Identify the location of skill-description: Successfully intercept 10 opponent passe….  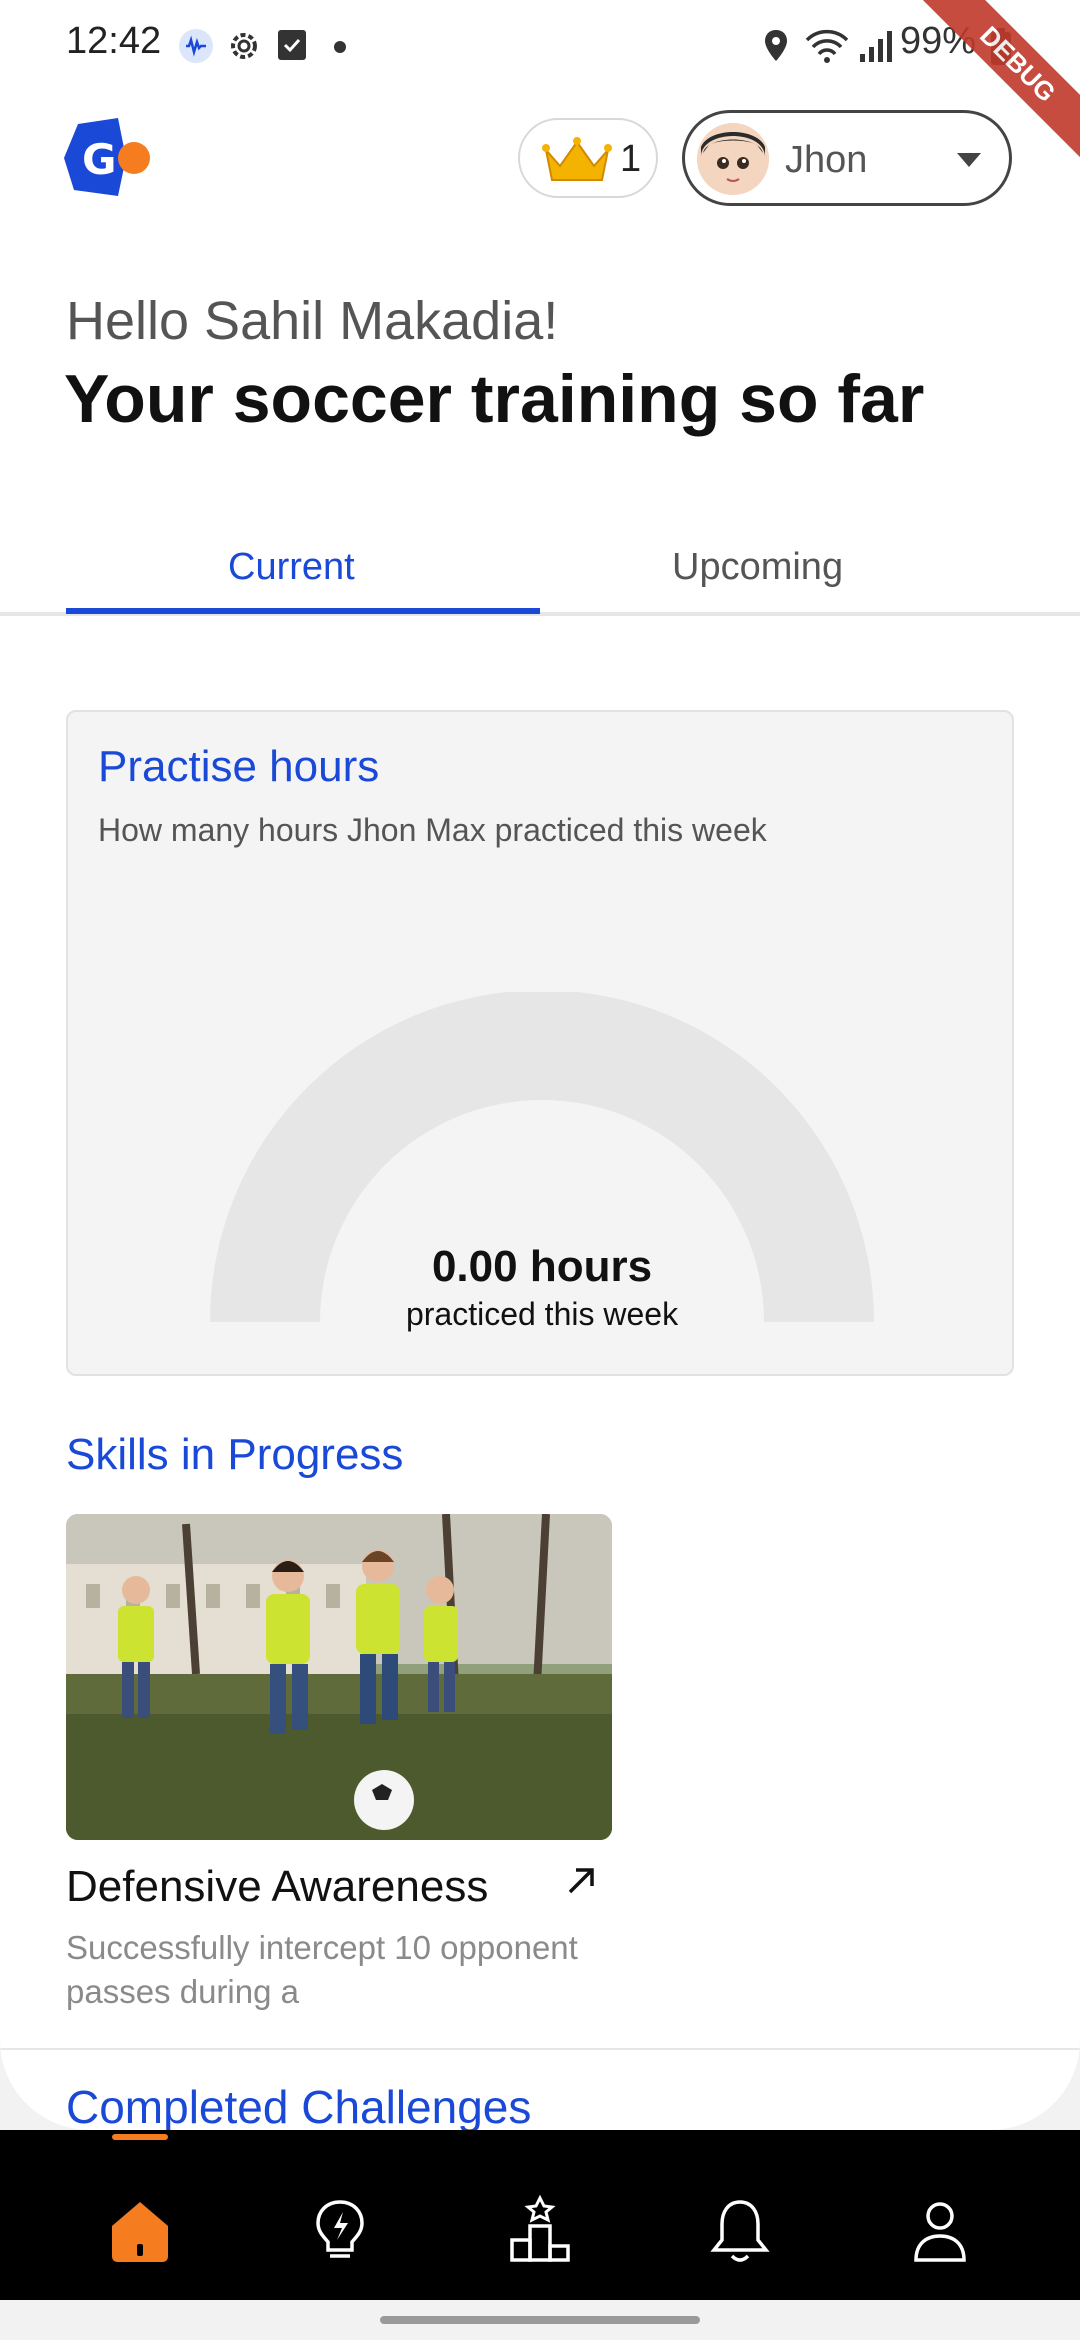
(322, 1969).